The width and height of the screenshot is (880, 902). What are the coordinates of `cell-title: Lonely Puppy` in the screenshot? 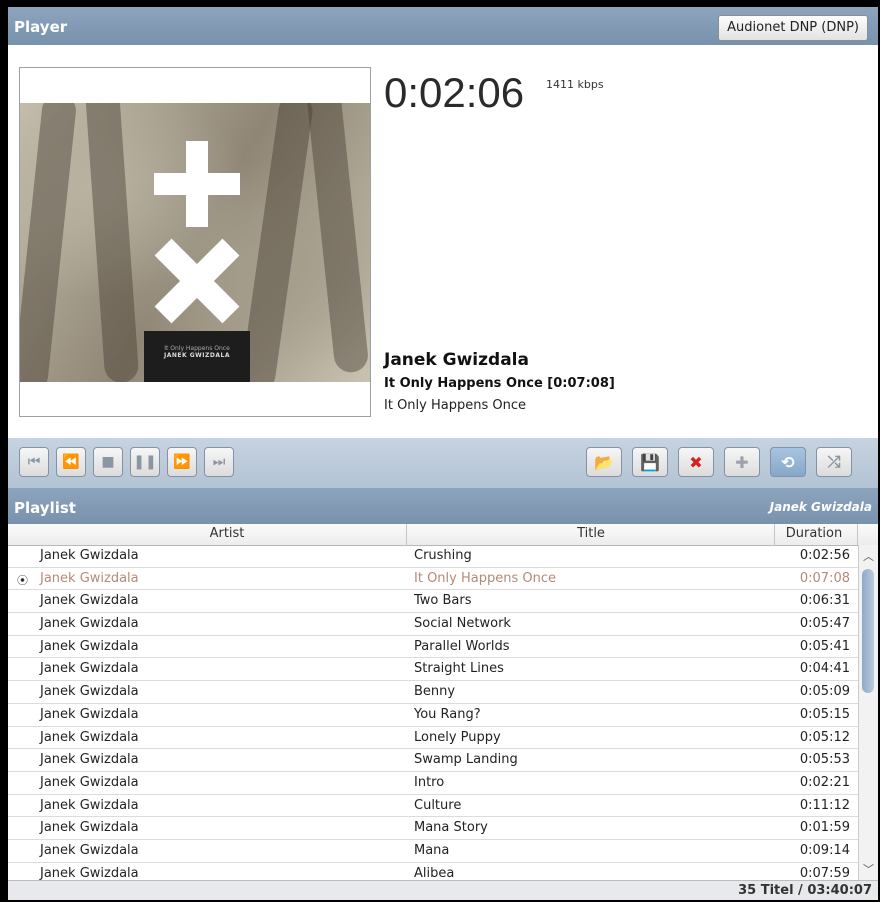 It's located at (457, 737).